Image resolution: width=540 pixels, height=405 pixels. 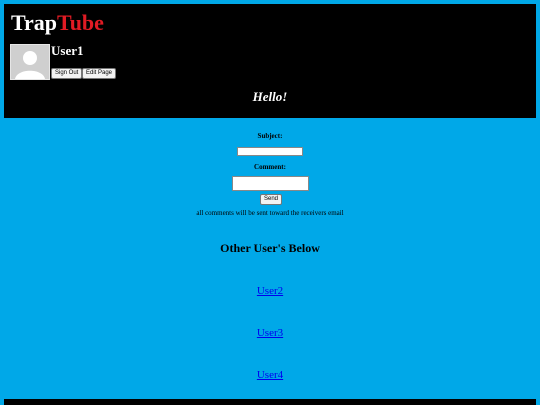 What do you see at coordinates (270, 183) in the screenshot?
I see `comment-textarea` at bounding box center [270, 183].